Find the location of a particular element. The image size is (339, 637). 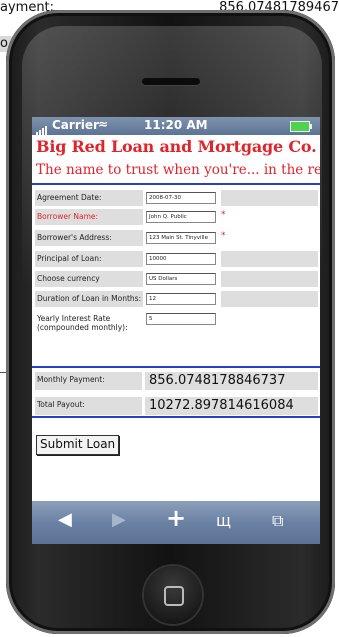

total-payout-value: 10272.897814616084 is located at coordinates (231, 406).